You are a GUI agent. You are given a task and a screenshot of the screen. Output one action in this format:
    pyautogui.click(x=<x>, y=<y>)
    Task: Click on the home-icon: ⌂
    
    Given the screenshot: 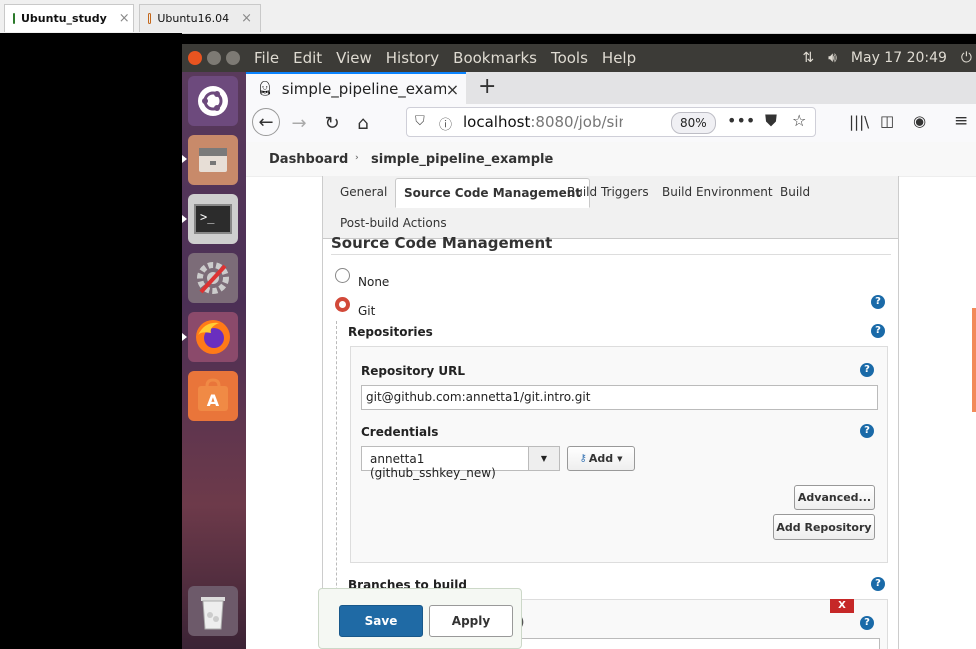 What is the action you would take?
    pyautogui.click(x=363, y=123)
    